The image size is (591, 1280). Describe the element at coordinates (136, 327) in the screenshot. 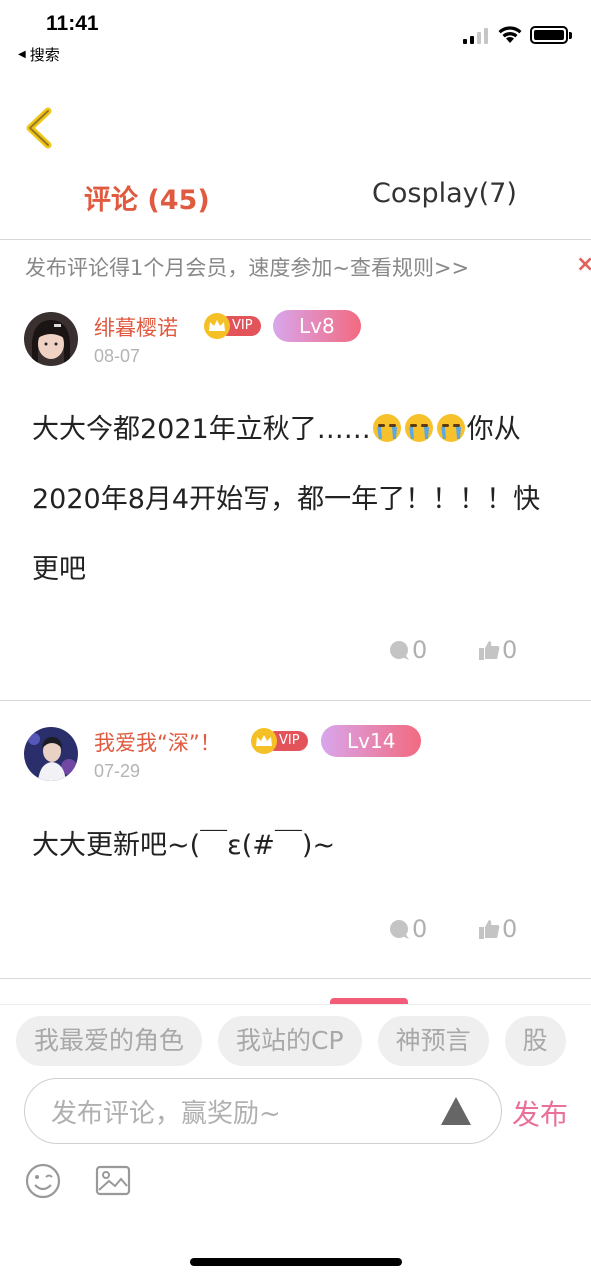

I see `username: 绯暮樱诺` at that location.